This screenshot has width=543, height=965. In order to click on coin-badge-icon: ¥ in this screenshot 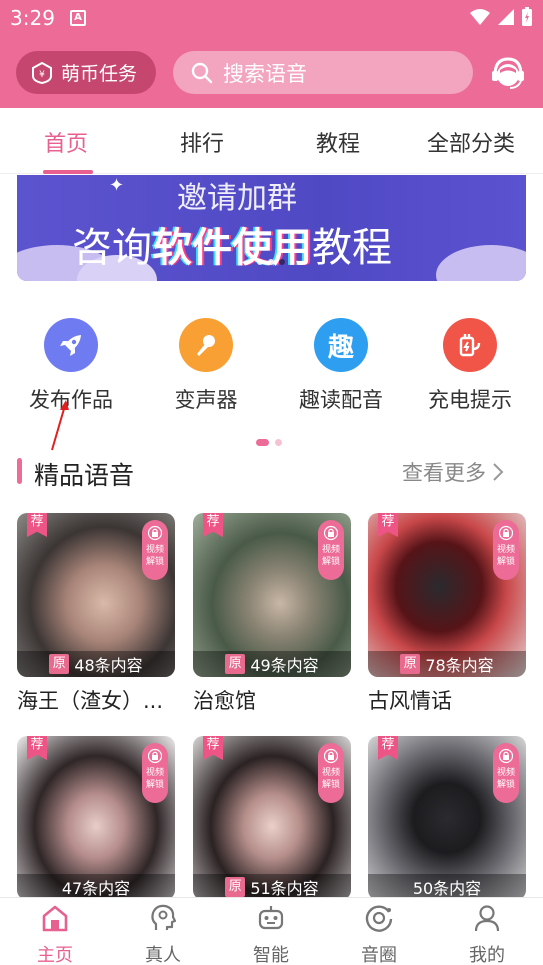, I will do `click(42, 72)`.